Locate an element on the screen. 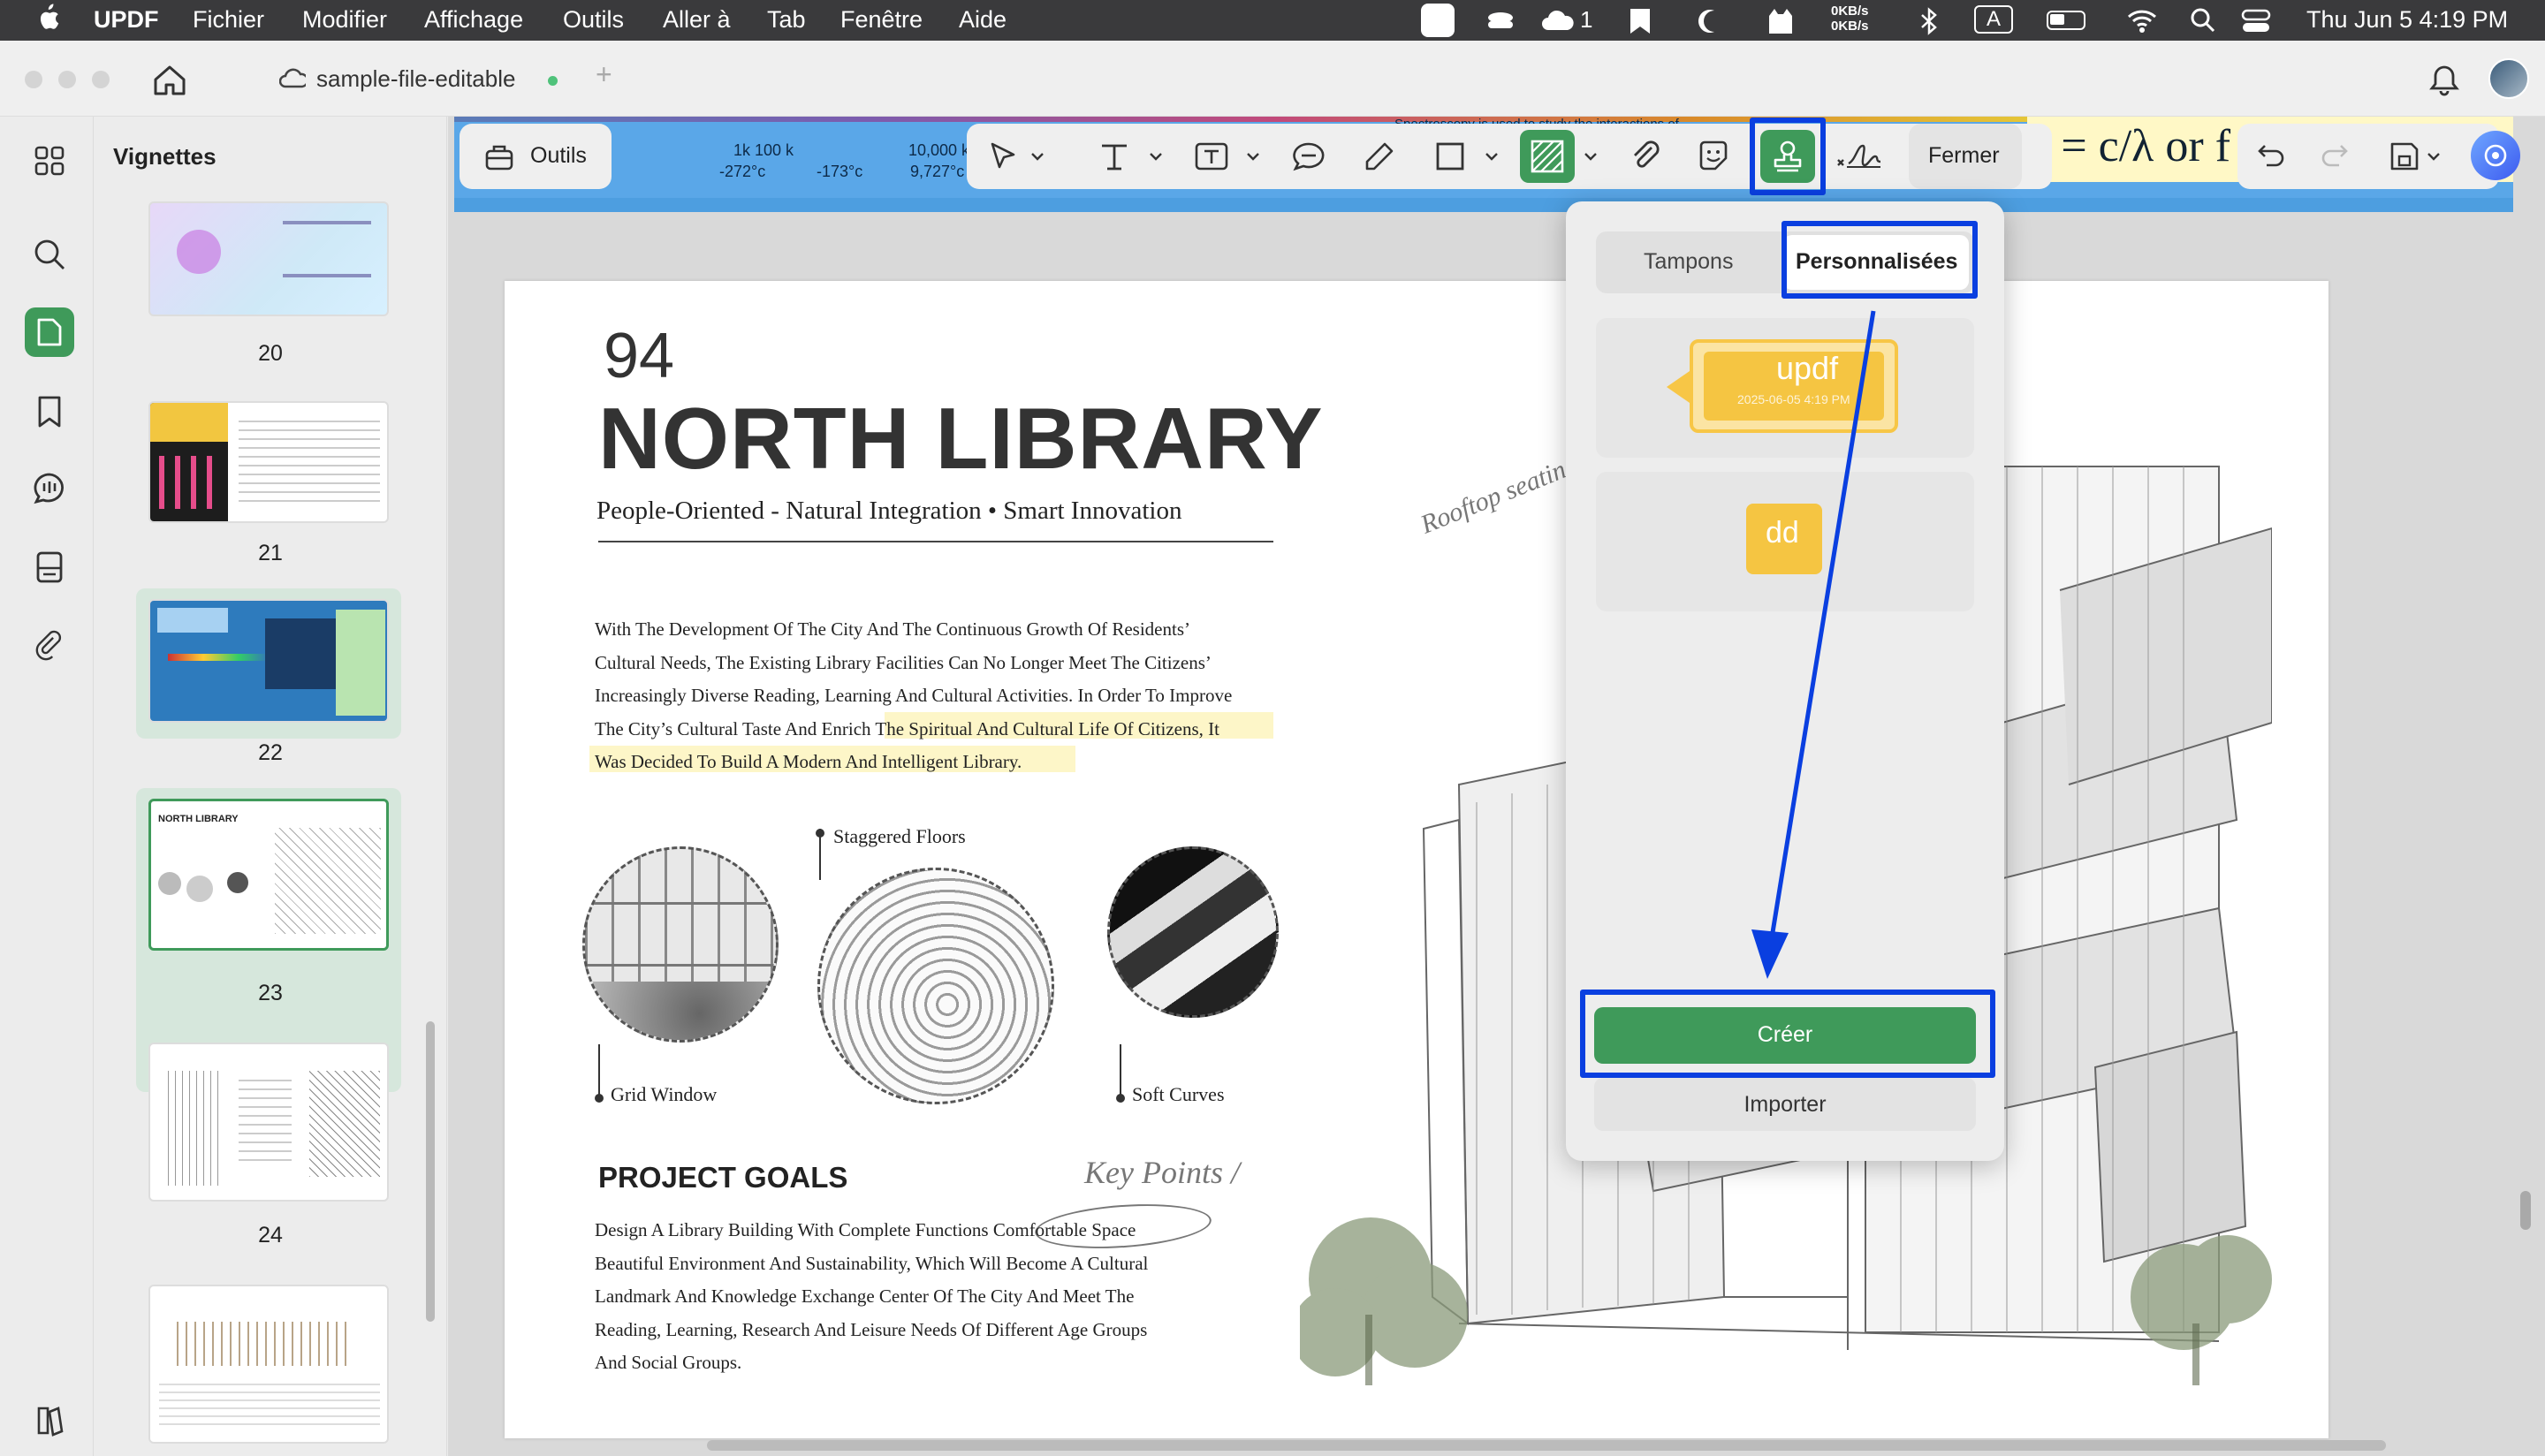 The height and width of the screenshot is (1456, 2545). menu-fenetre: Fenêtre is located at coordinates (881, 20).